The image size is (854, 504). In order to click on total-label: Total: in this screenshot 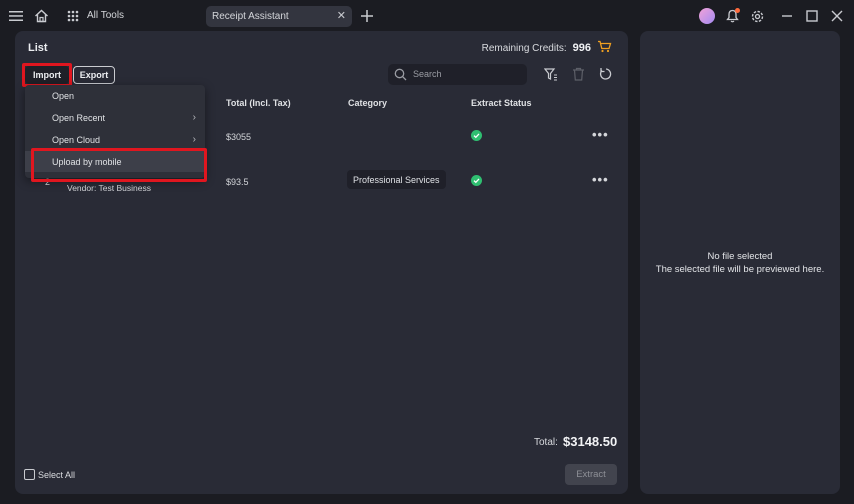, I will do `click(546, 442)`.